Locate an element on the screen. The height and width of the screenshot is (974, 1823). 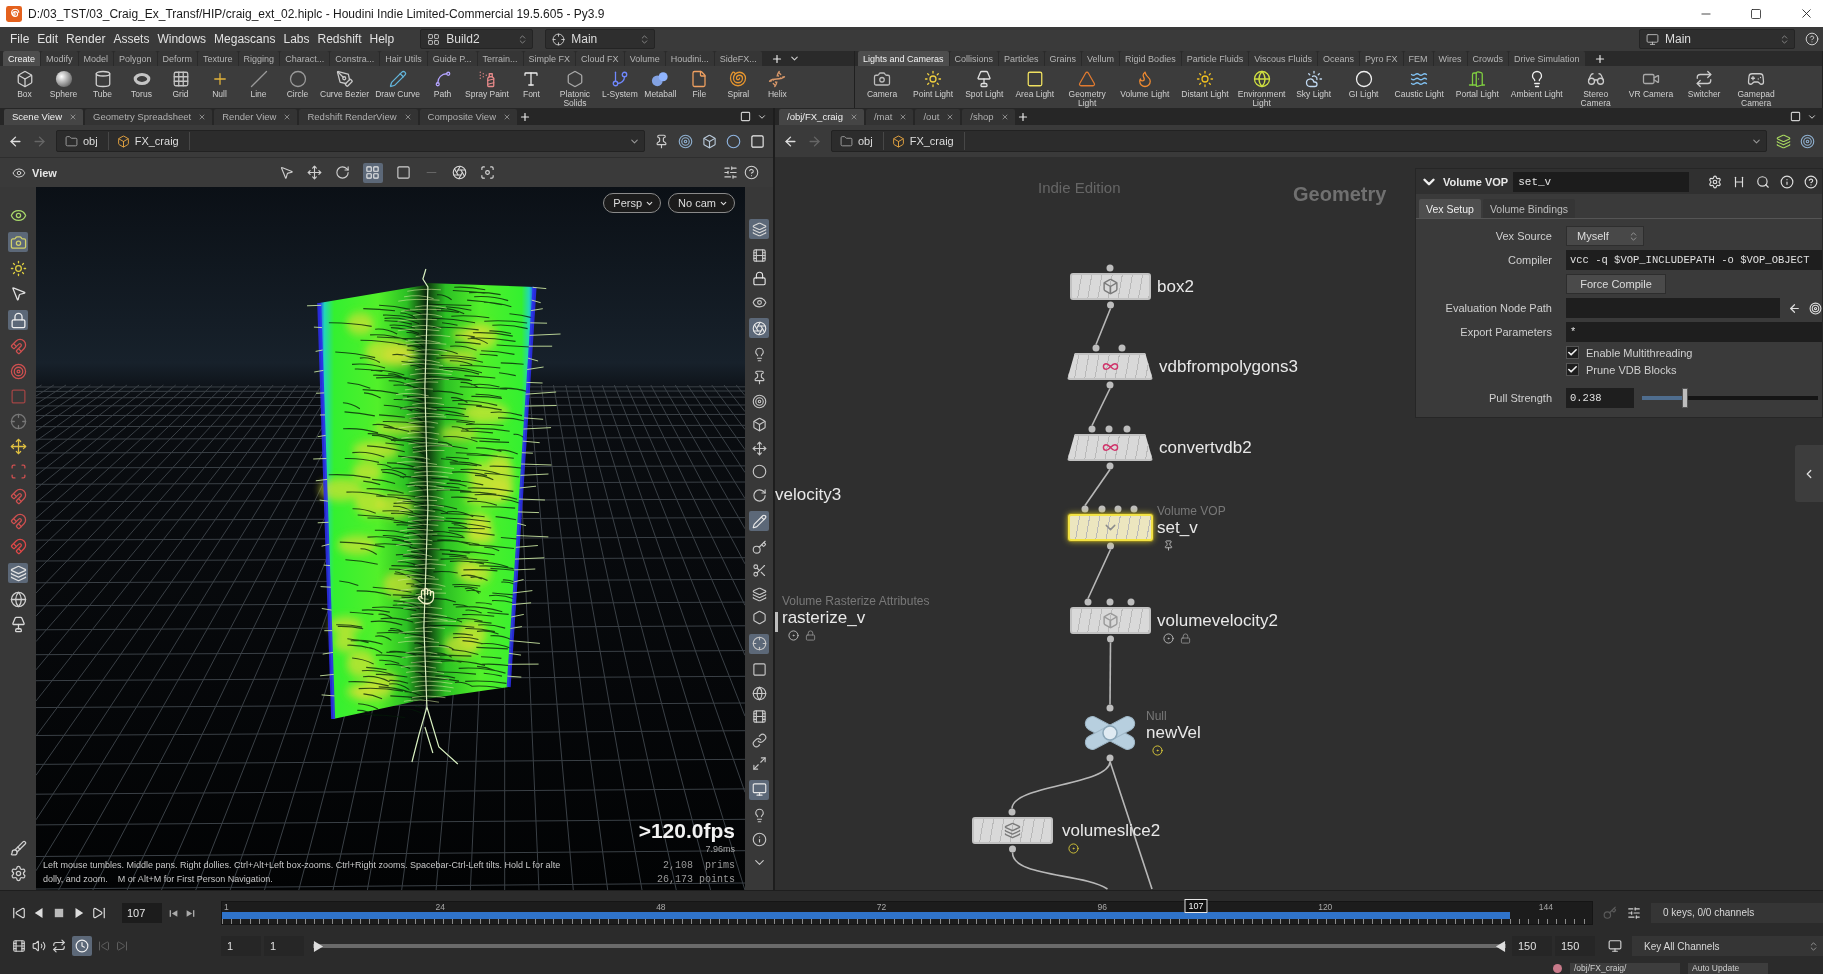
menu-item: Render is located at coordinates (86, 39).